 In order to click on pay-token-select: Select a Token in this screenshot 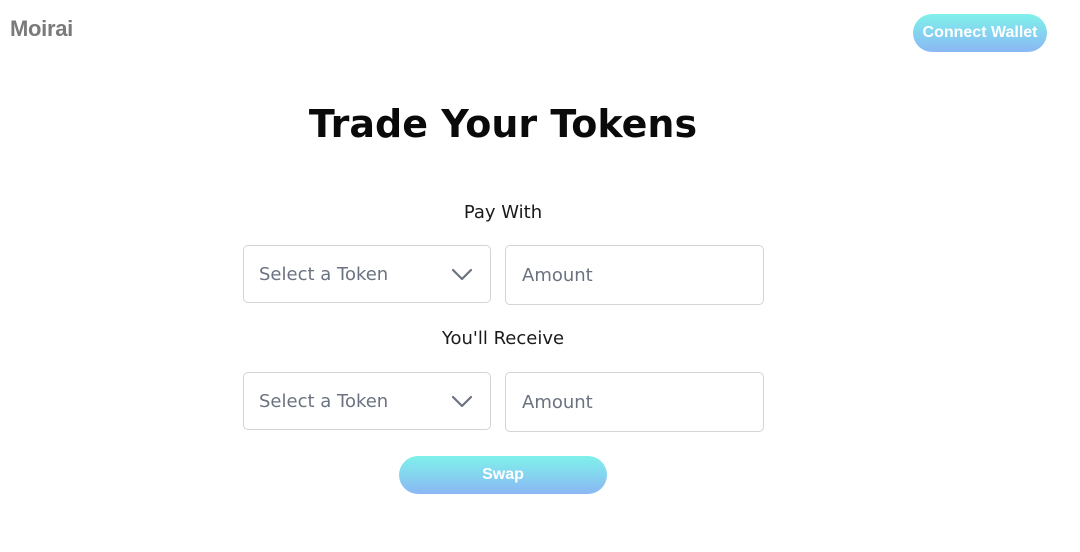, I will do `click(367, 274)`.